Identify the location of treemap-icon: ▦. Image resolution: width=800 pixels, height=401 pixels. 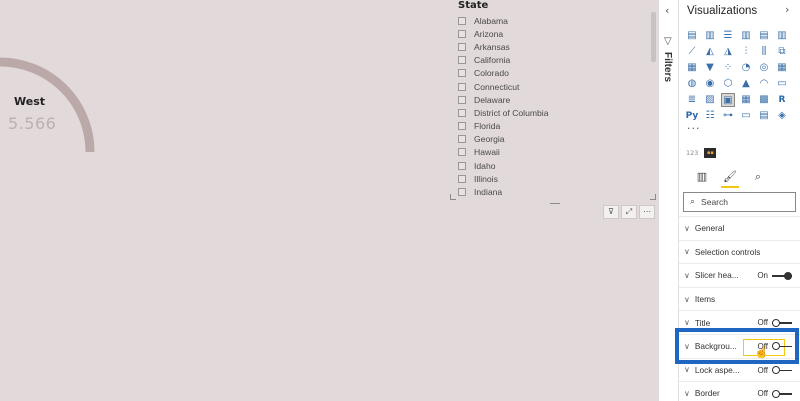
(782, 68).